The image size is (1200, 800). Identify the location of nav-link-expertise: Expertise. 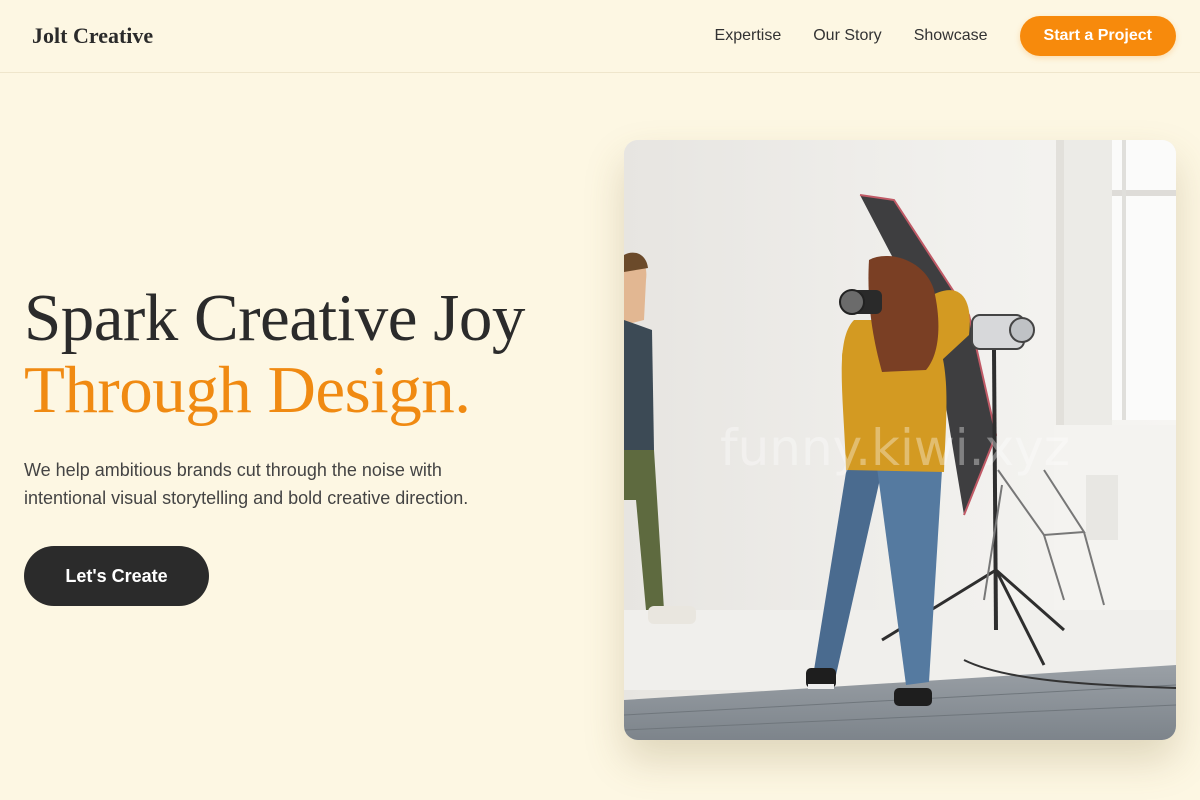
(748, 36).